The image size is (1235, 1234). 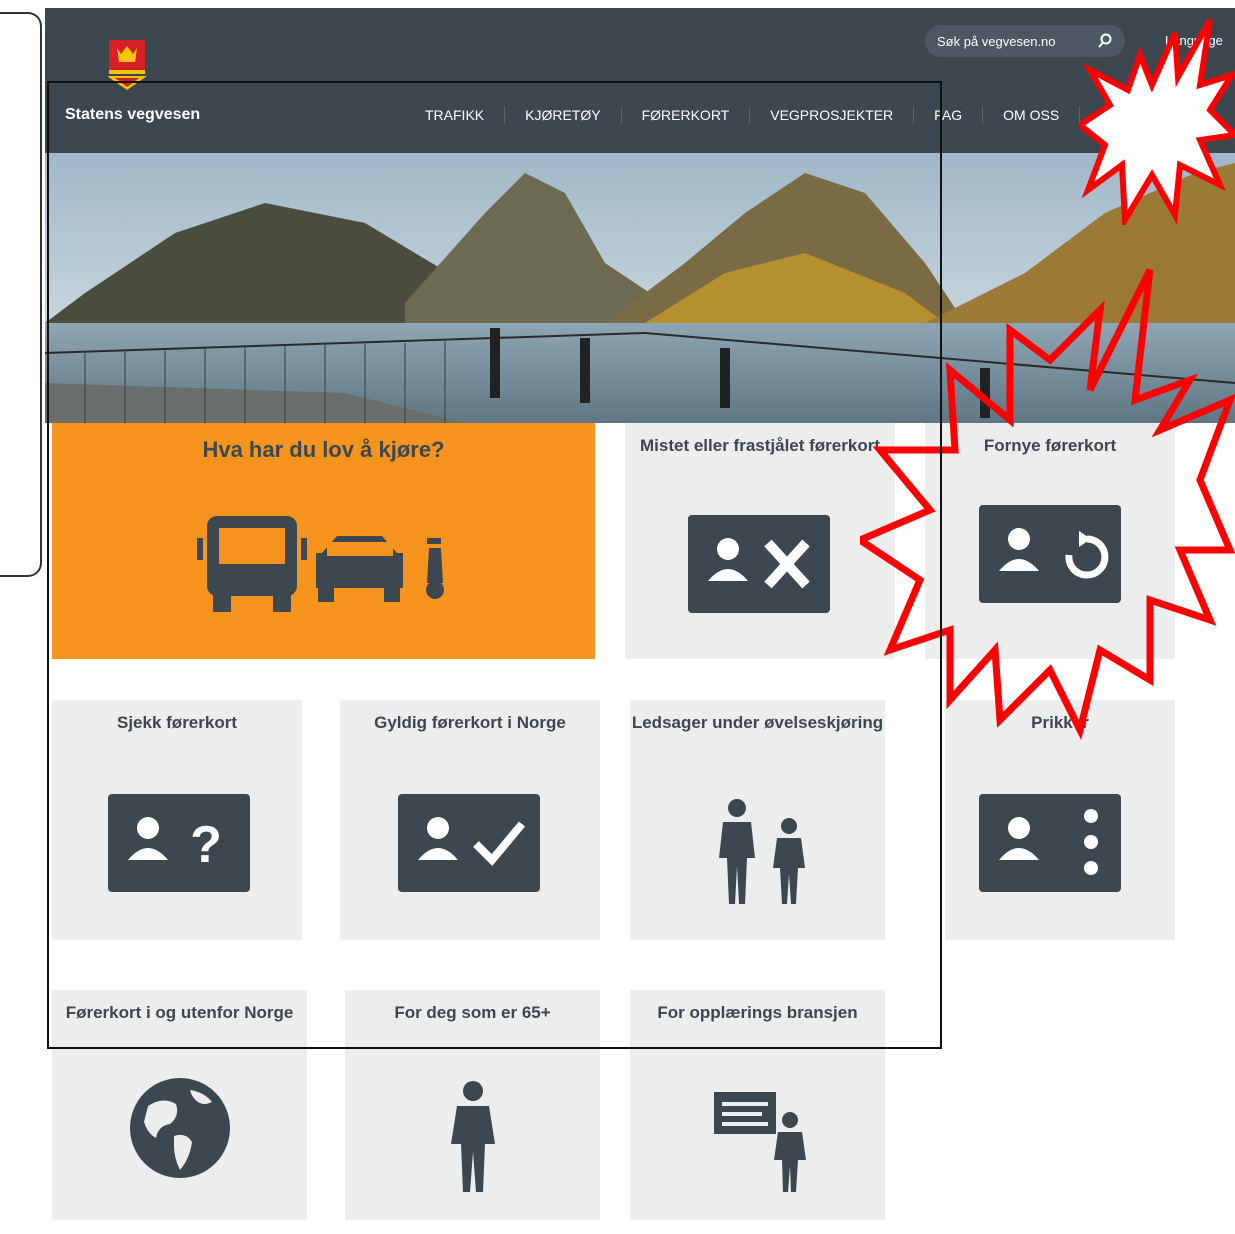 I want to click on annotation-starburst-large, so click(x=1047, y=504).